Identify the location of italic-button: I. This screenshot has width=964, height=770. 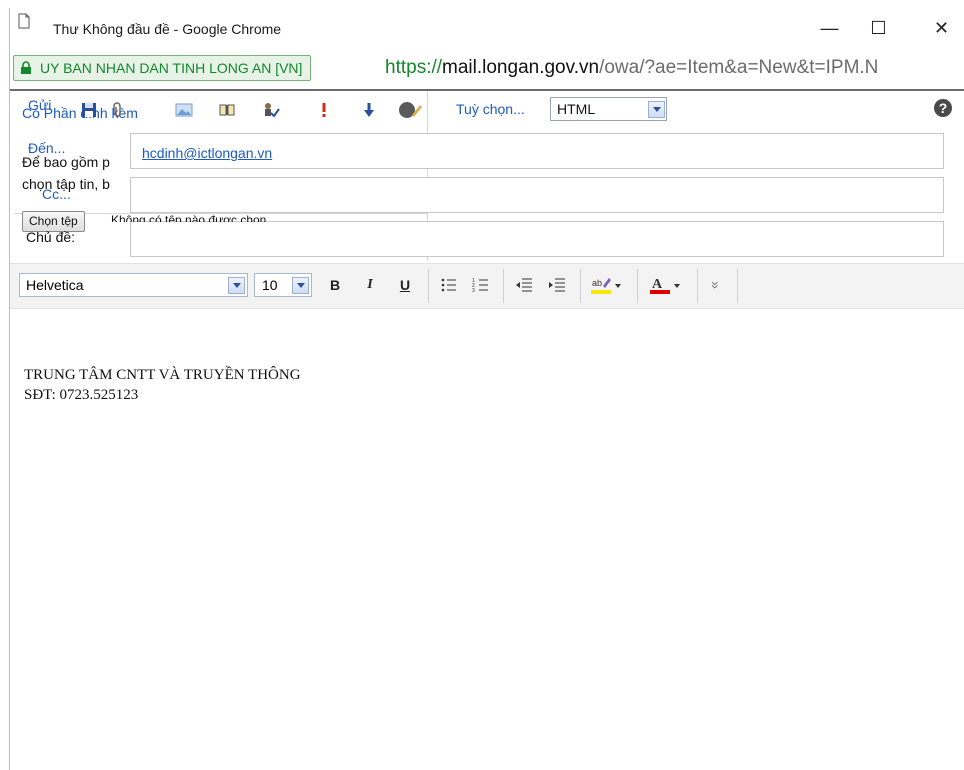
(370, 285).